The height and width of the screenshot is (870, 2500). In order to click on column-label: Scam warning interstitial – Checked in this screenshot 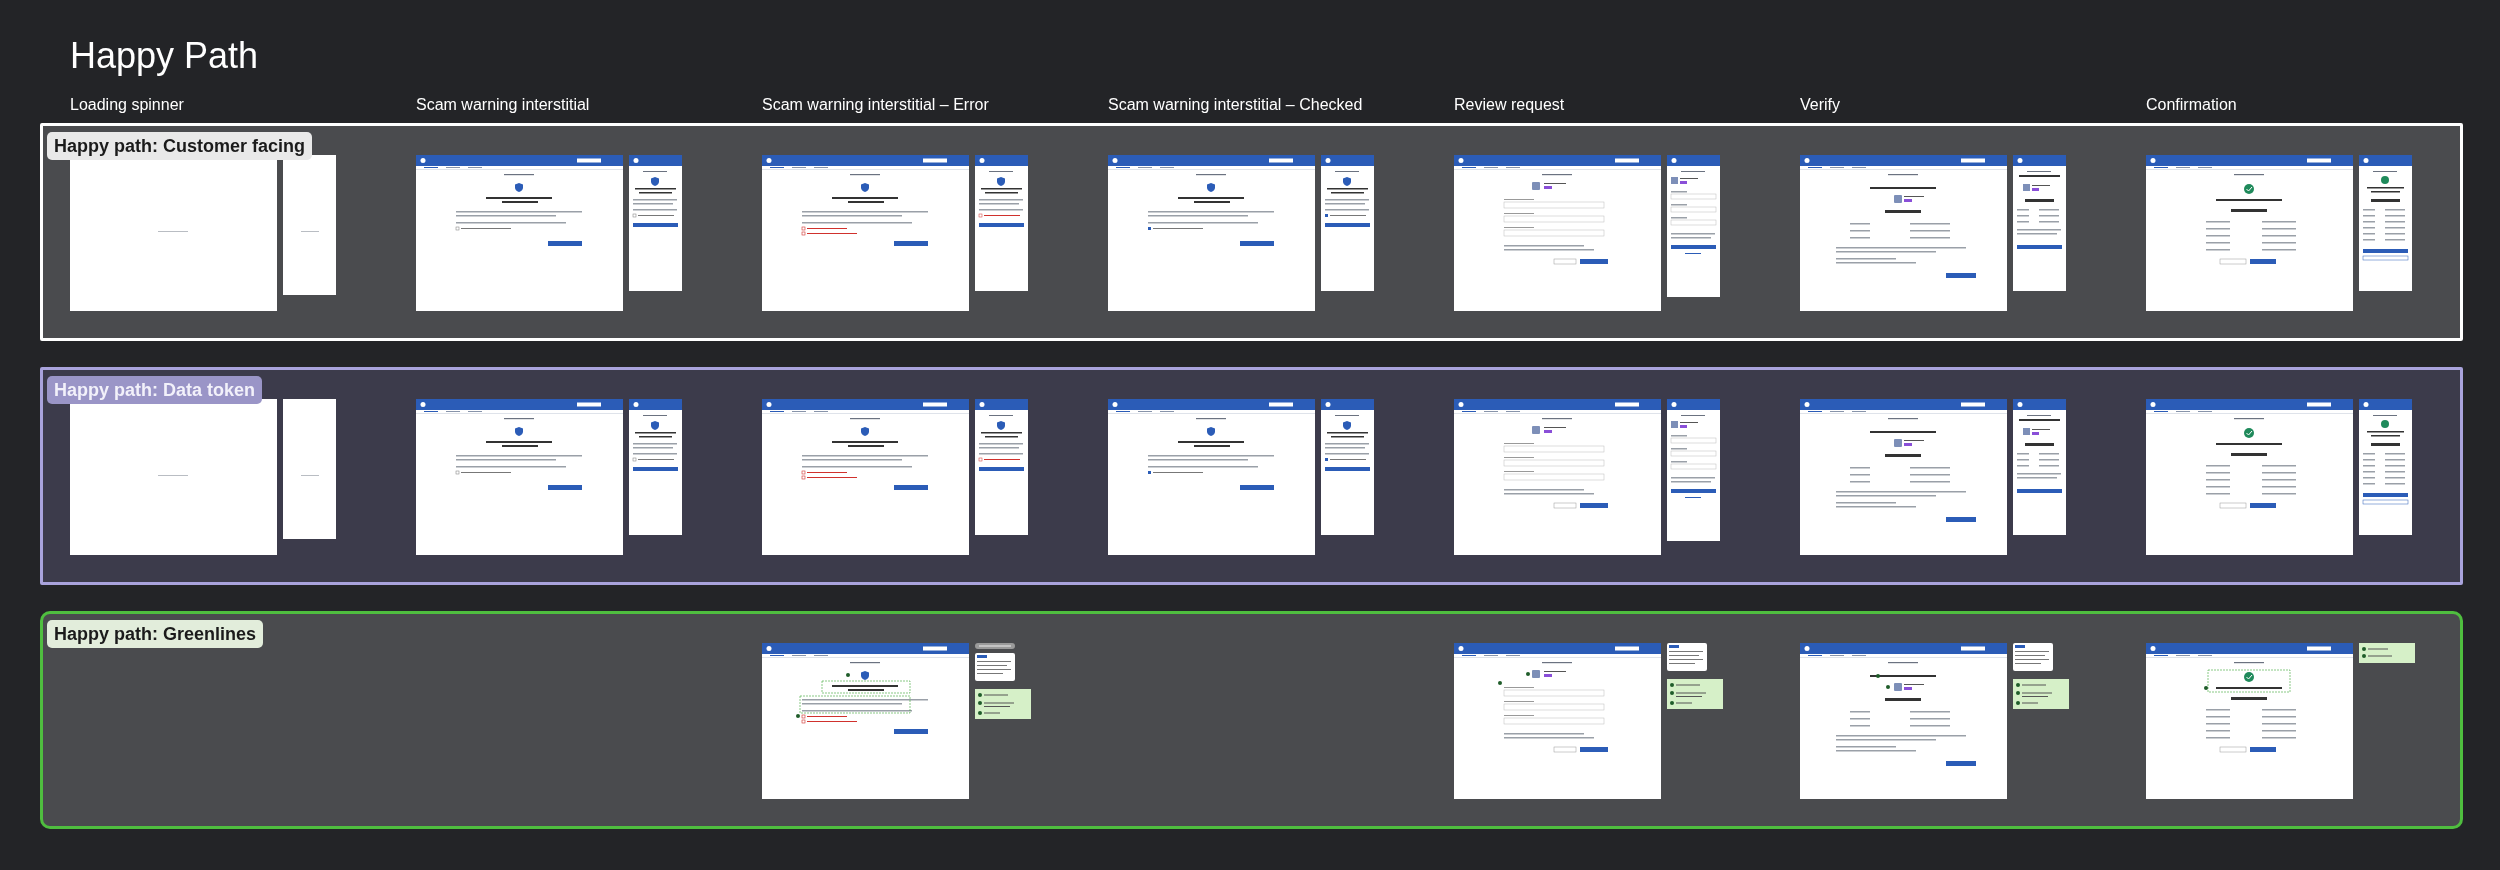, I will do `click(1235, 104)`.